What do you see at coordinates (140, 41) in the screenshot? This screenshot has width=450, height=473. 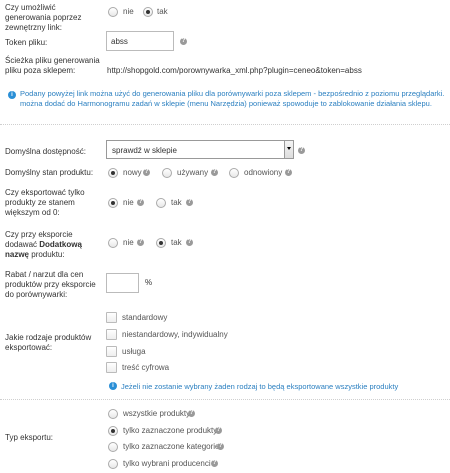 I see `token-input: abss` at bounding box center [140, 41].